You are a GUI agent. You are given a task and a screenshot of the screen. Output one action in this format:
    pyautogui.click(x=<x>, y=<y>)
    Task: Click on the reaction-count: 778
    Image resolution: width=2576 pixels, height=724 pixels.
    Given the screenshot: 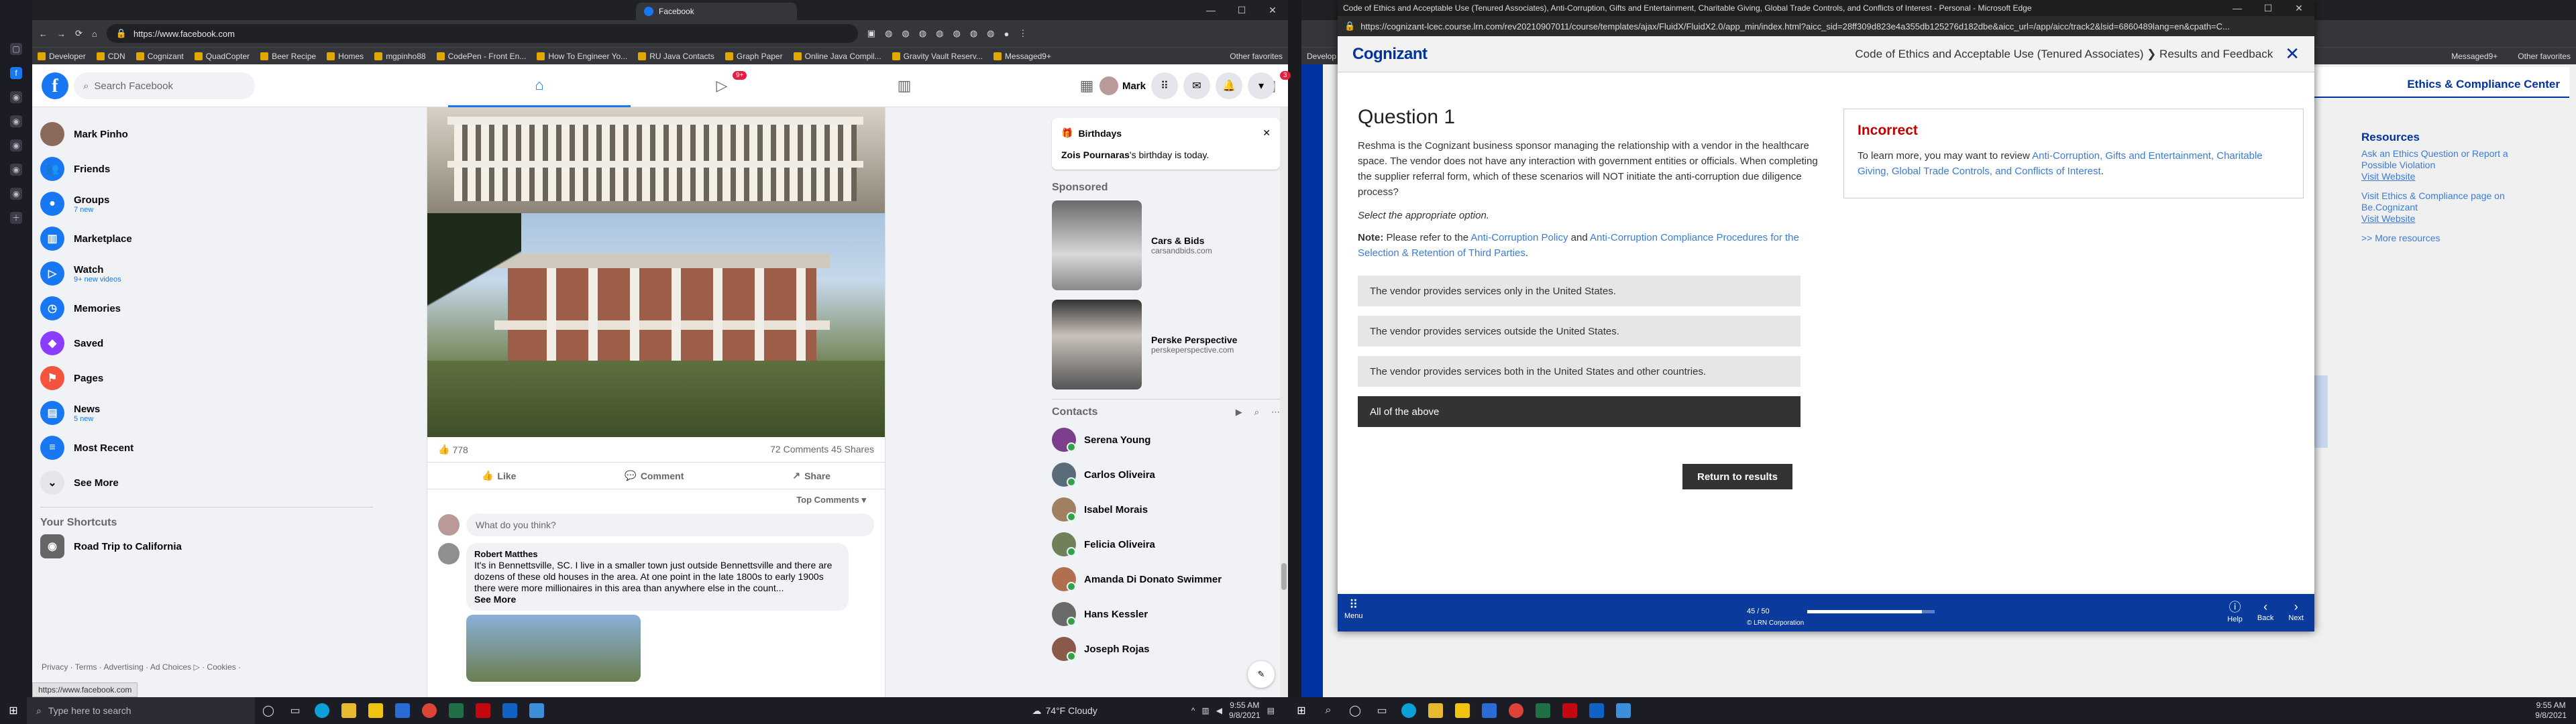 What is the action you would take?
    pyautogui.click(x=460, y=450)
    